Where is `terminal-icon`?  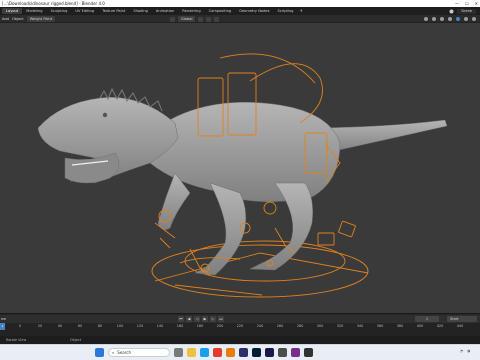
terminal-icon is located at coordinates (308, 352).